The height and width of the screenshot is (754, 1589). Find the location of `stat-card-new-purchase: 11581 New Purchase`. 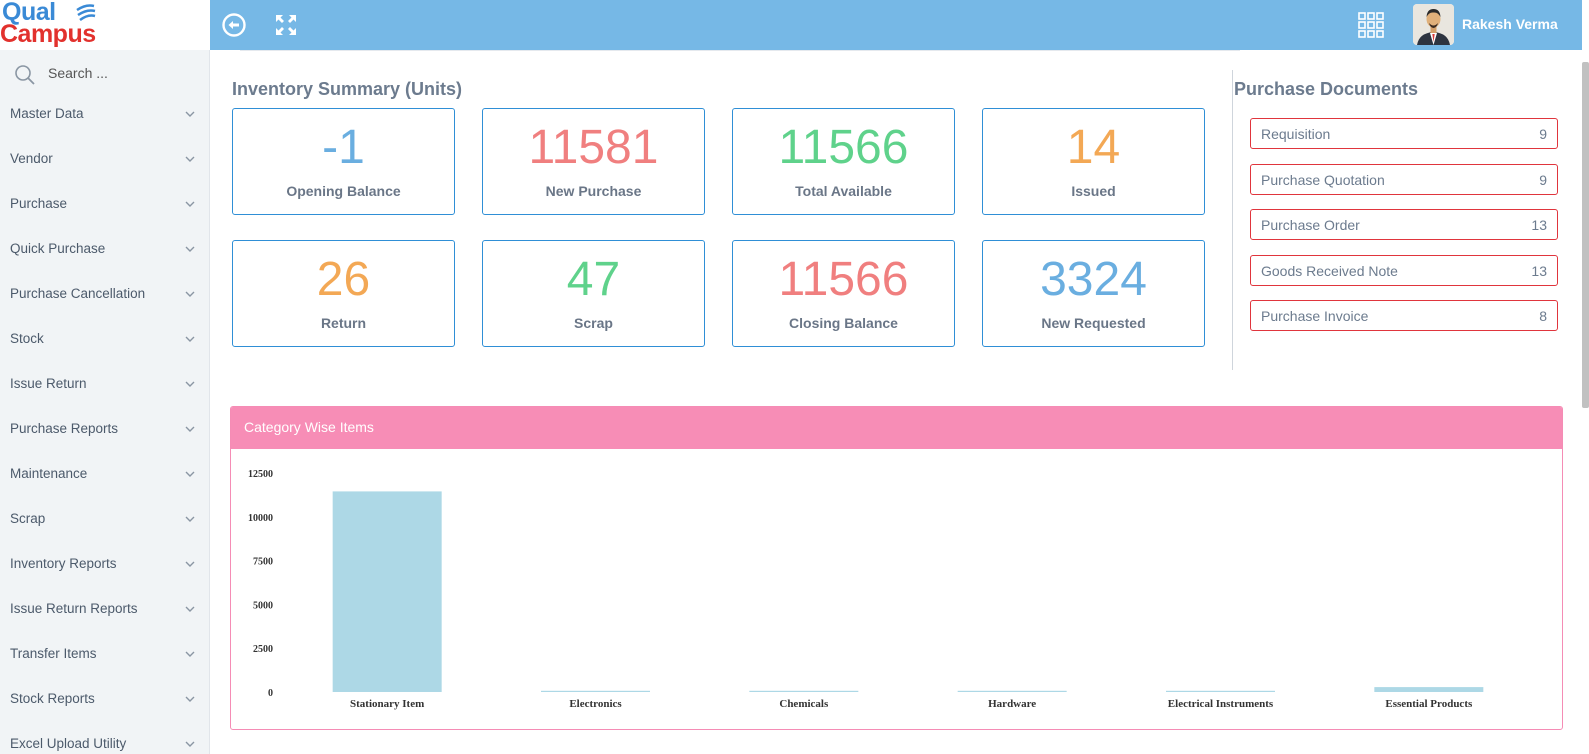

stat-card-new-purchase: 11581 New Purchase is located at coordinates (593, 161).